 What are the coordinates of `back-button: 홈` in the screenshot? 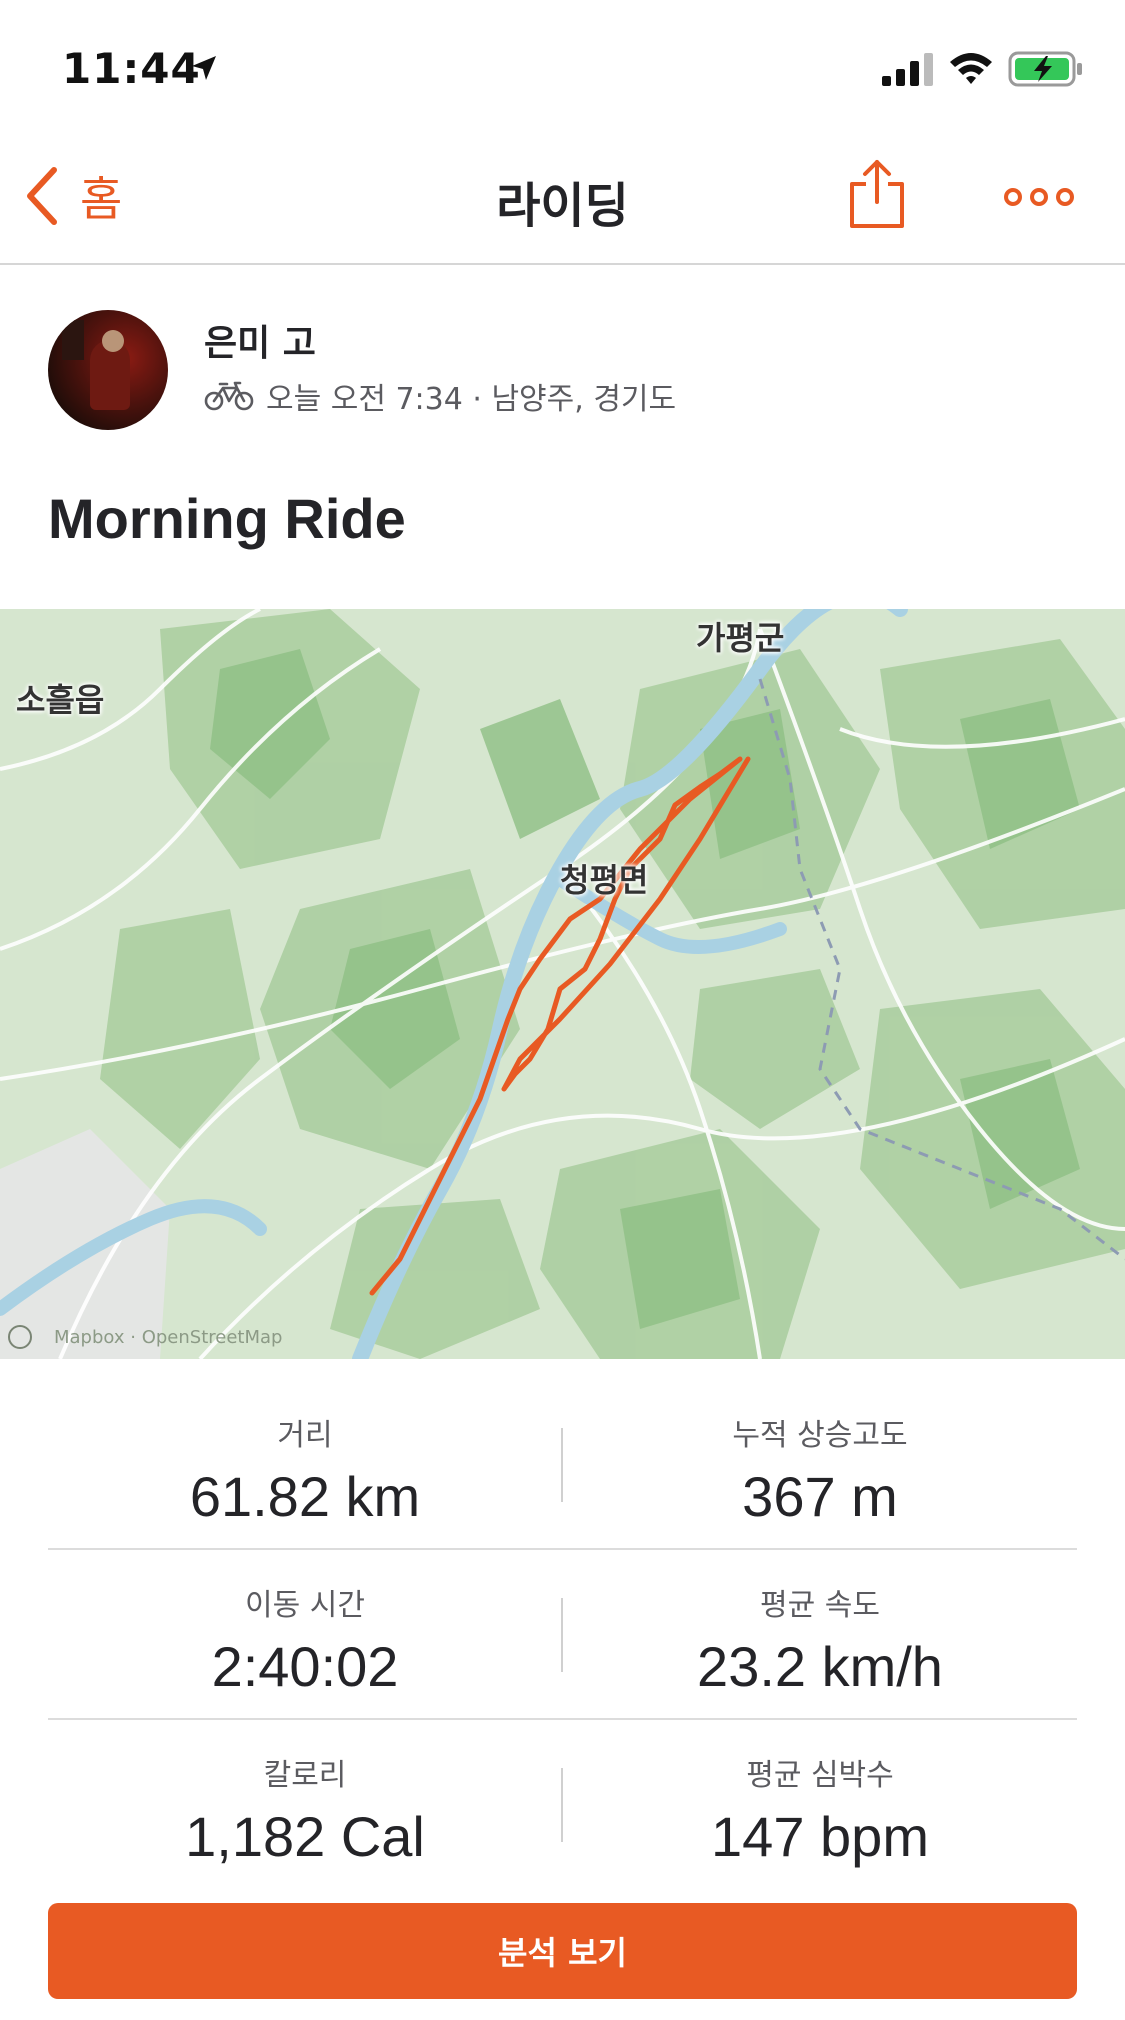 It's located at (72, 196).